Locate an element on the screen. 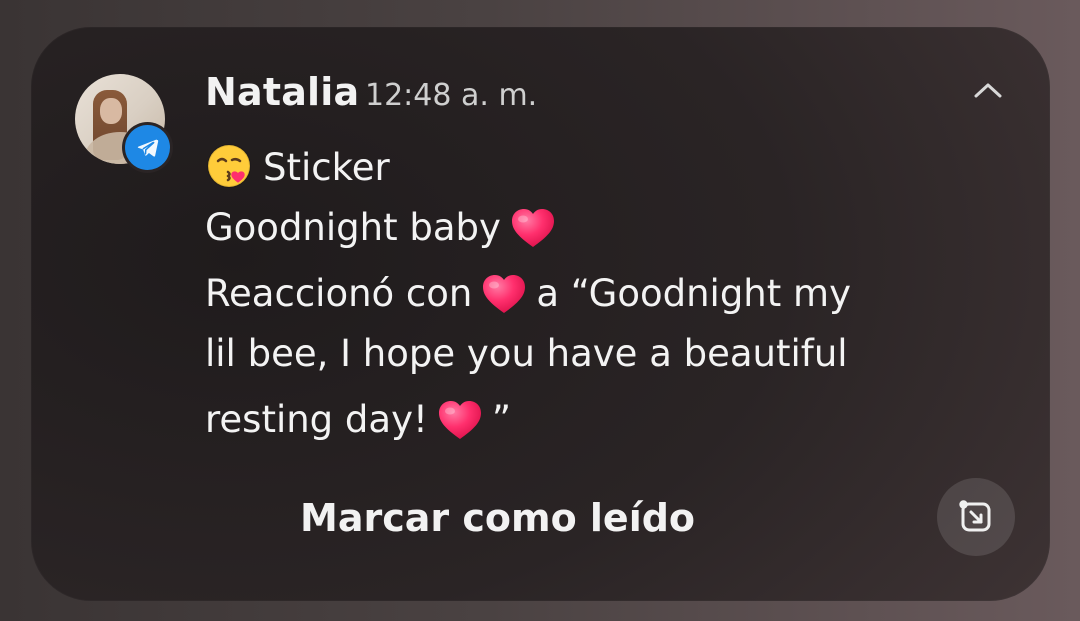 This screenshot has height=621, width=1080. quoted-message-text: lil bee, I hope you have a beautiful is located at coordinates (526, 353).